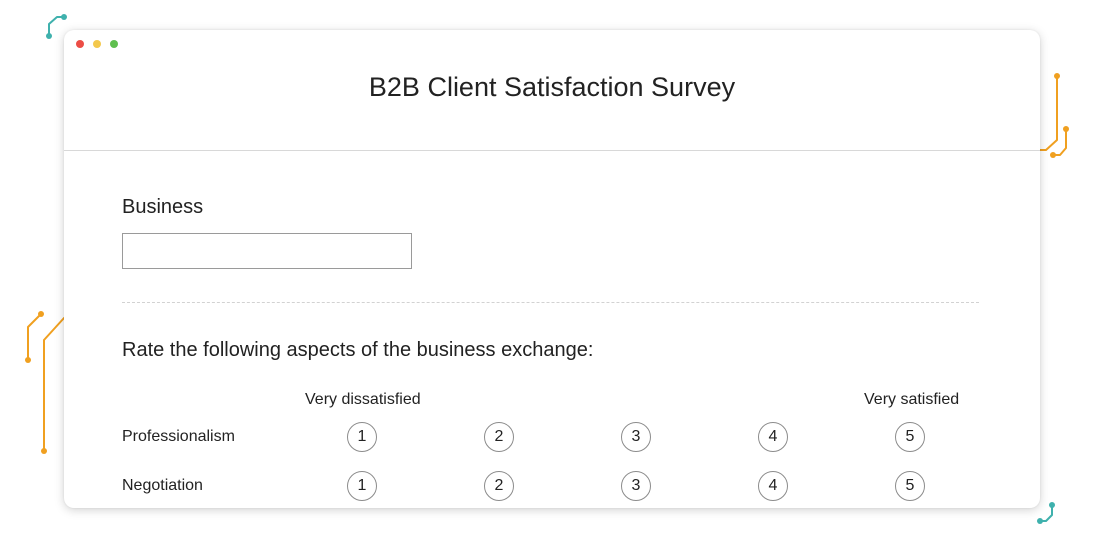  What do you see at coordinates (912, 399) in the screenshot?
I see `scale-high-label: Very satisfied` at bounding box center [912, 399].